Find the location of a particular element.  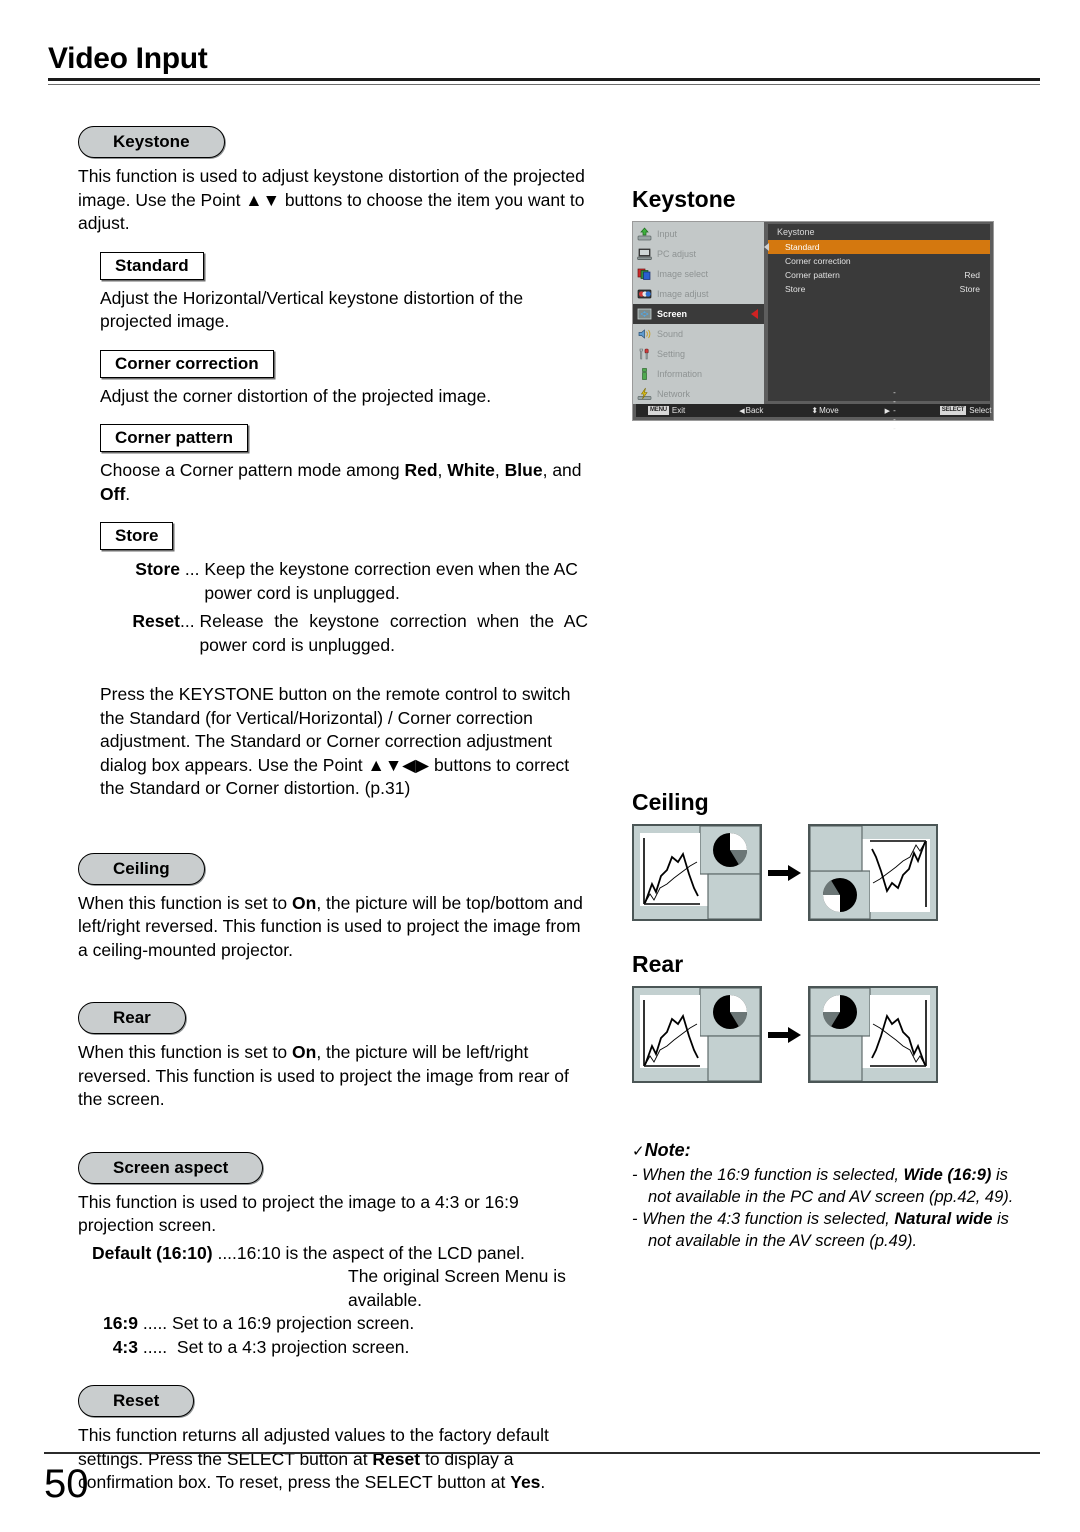

note-item-bold: Wide (16:9) is located at coordinates (947, 1175).